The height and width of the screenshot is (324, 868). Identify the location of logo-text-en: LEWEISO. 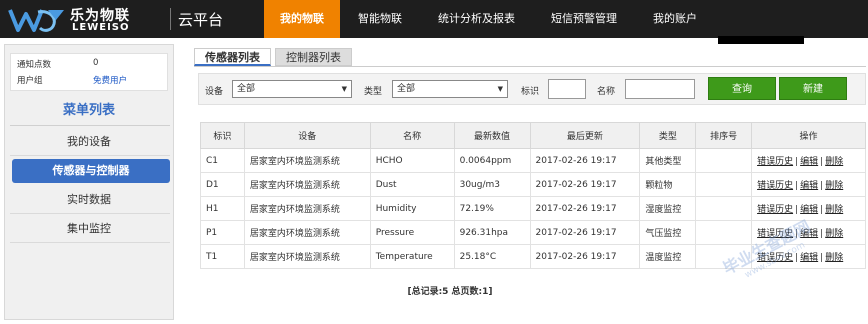
(101, 27).